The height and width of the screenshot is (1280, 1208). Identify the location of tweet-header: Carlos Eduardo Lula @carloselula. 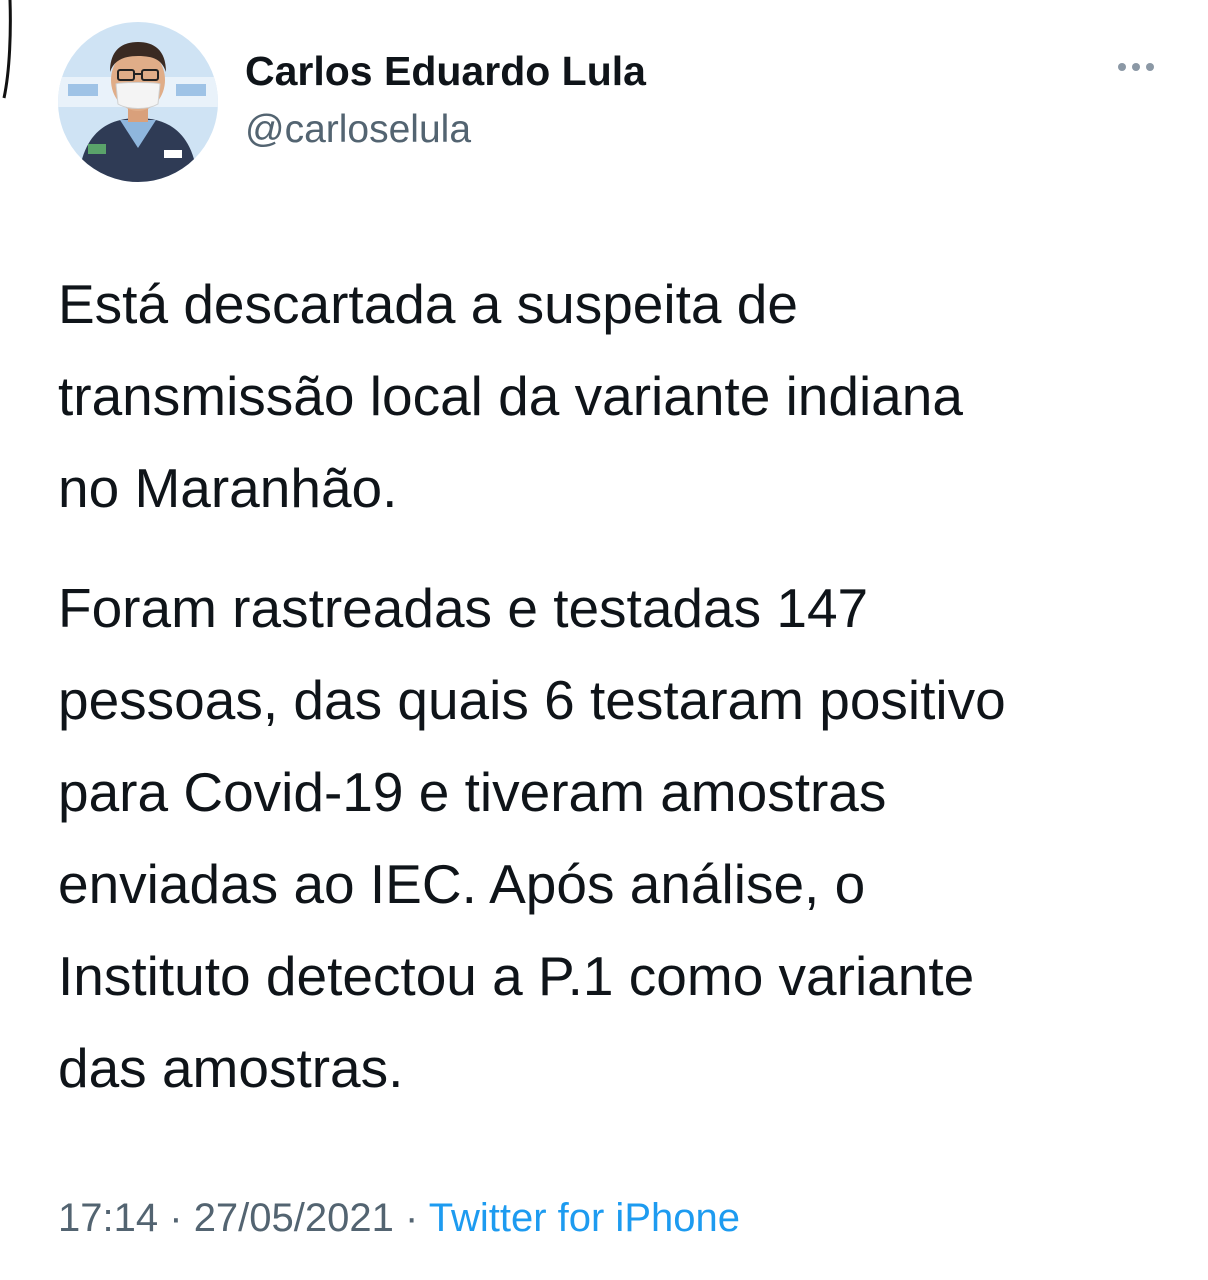
(608, 102).